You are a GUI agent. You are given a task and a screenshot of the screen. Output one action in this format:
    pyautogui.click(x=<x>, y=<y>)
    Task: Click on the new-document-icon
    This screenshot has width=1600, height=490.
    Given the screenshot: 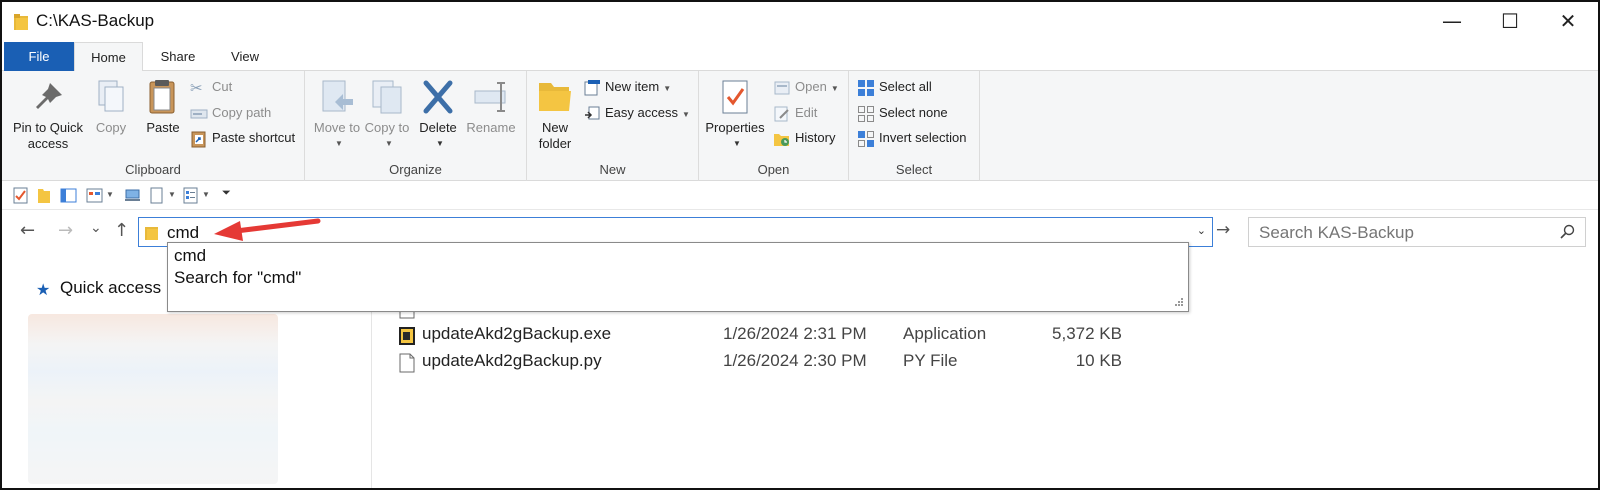 What is the action you would take?
    pyautogui.click(x=156, y=195)
    